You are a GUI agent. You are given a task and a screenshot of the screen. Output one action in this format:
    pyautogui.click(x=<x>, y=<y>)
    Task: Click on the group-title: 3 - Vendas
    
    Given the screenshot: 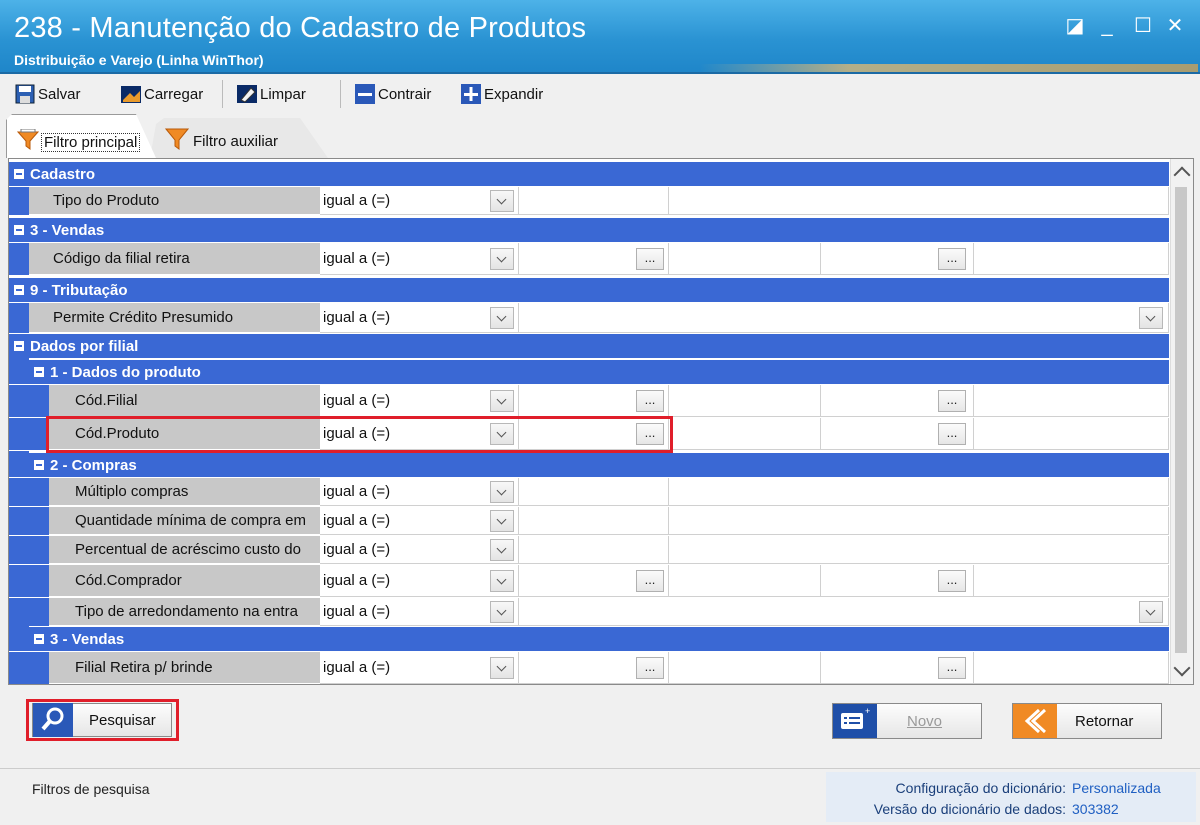 What is the action you would take?
    pyautogui.click(x=67, y=230)
    